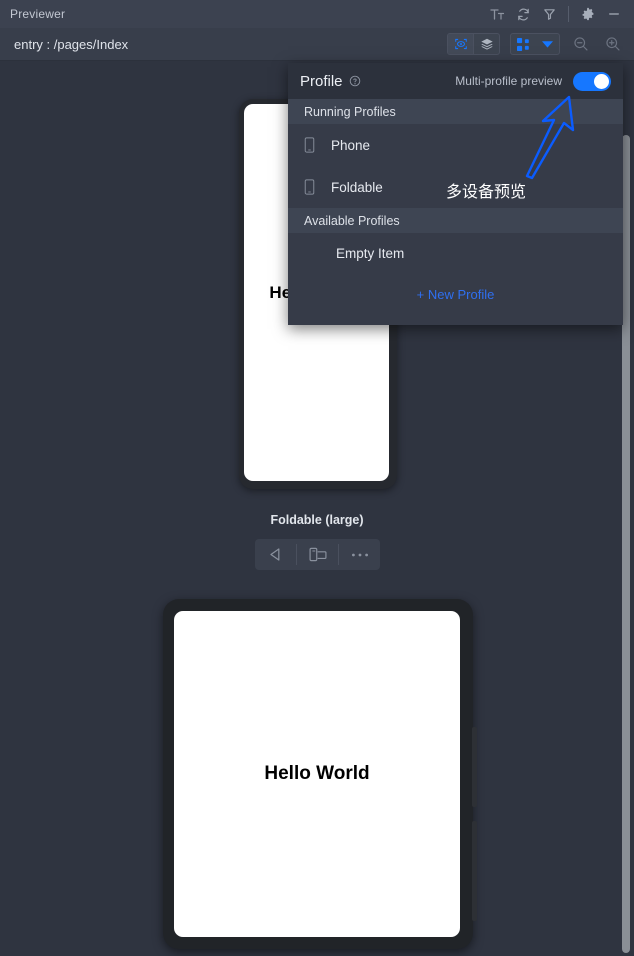 The width and height of the screenshot is (634, 956). I want to click on inspector-icon, so click(460, 44).